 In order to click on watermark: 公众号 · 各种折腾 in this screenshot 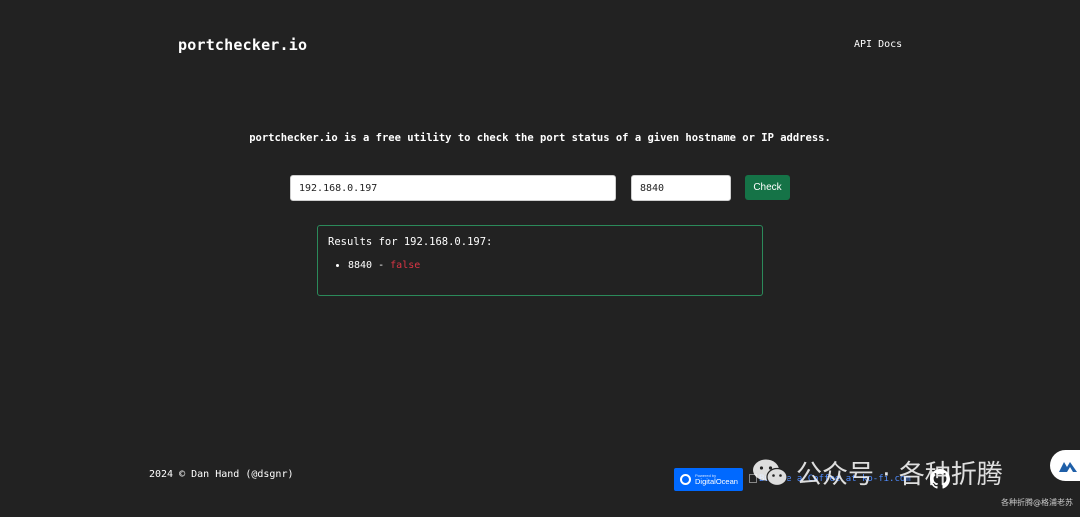, I will do `click(877, 472)`.